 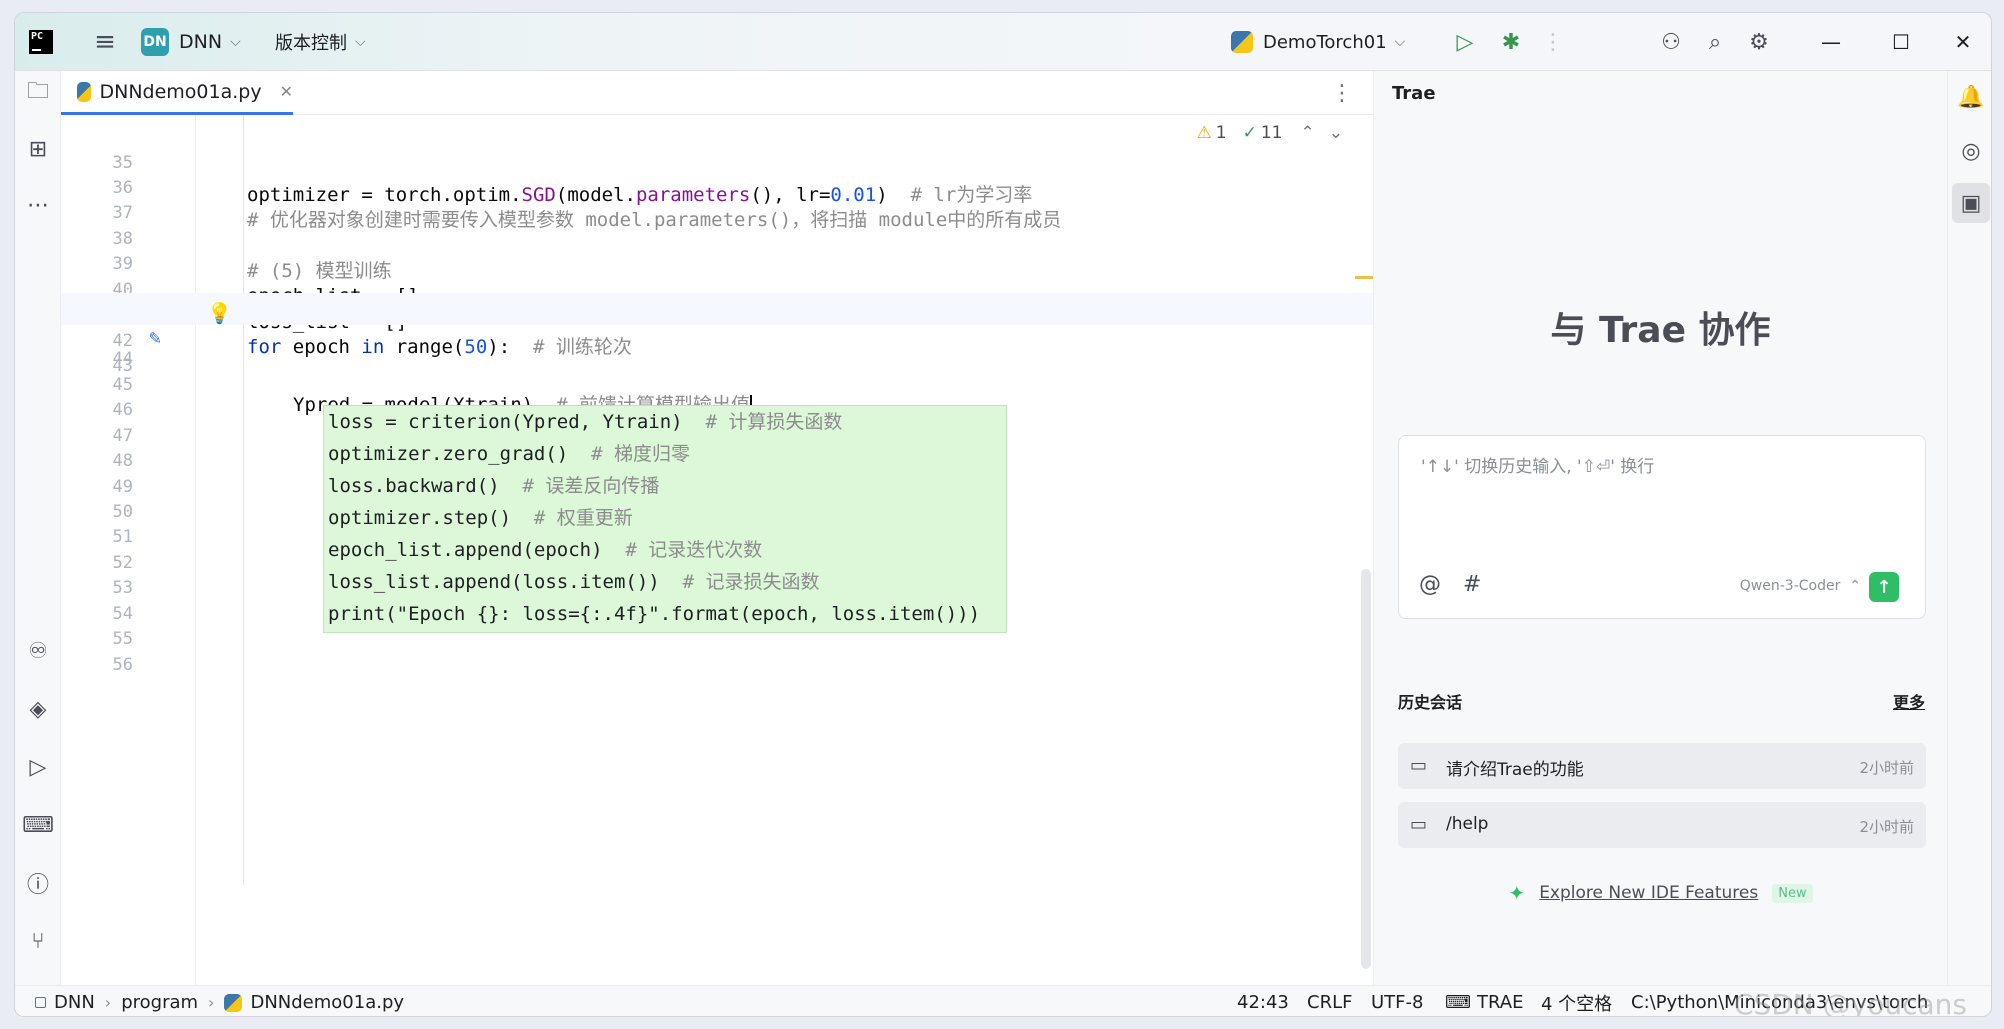 What do you see at coordinates (509, 454) in the screenshot?
I see `completion-line: optimizer.zero_grad() # 梯度归零` at bounding box center [509, 454].